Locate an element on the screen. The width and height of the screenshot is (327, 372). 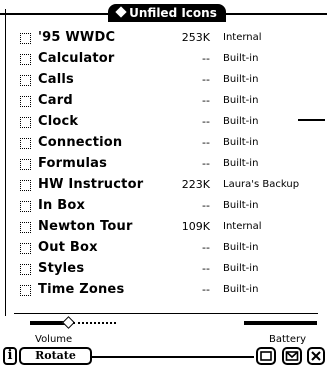
info-icon: i is located at coordinates (10, 355).